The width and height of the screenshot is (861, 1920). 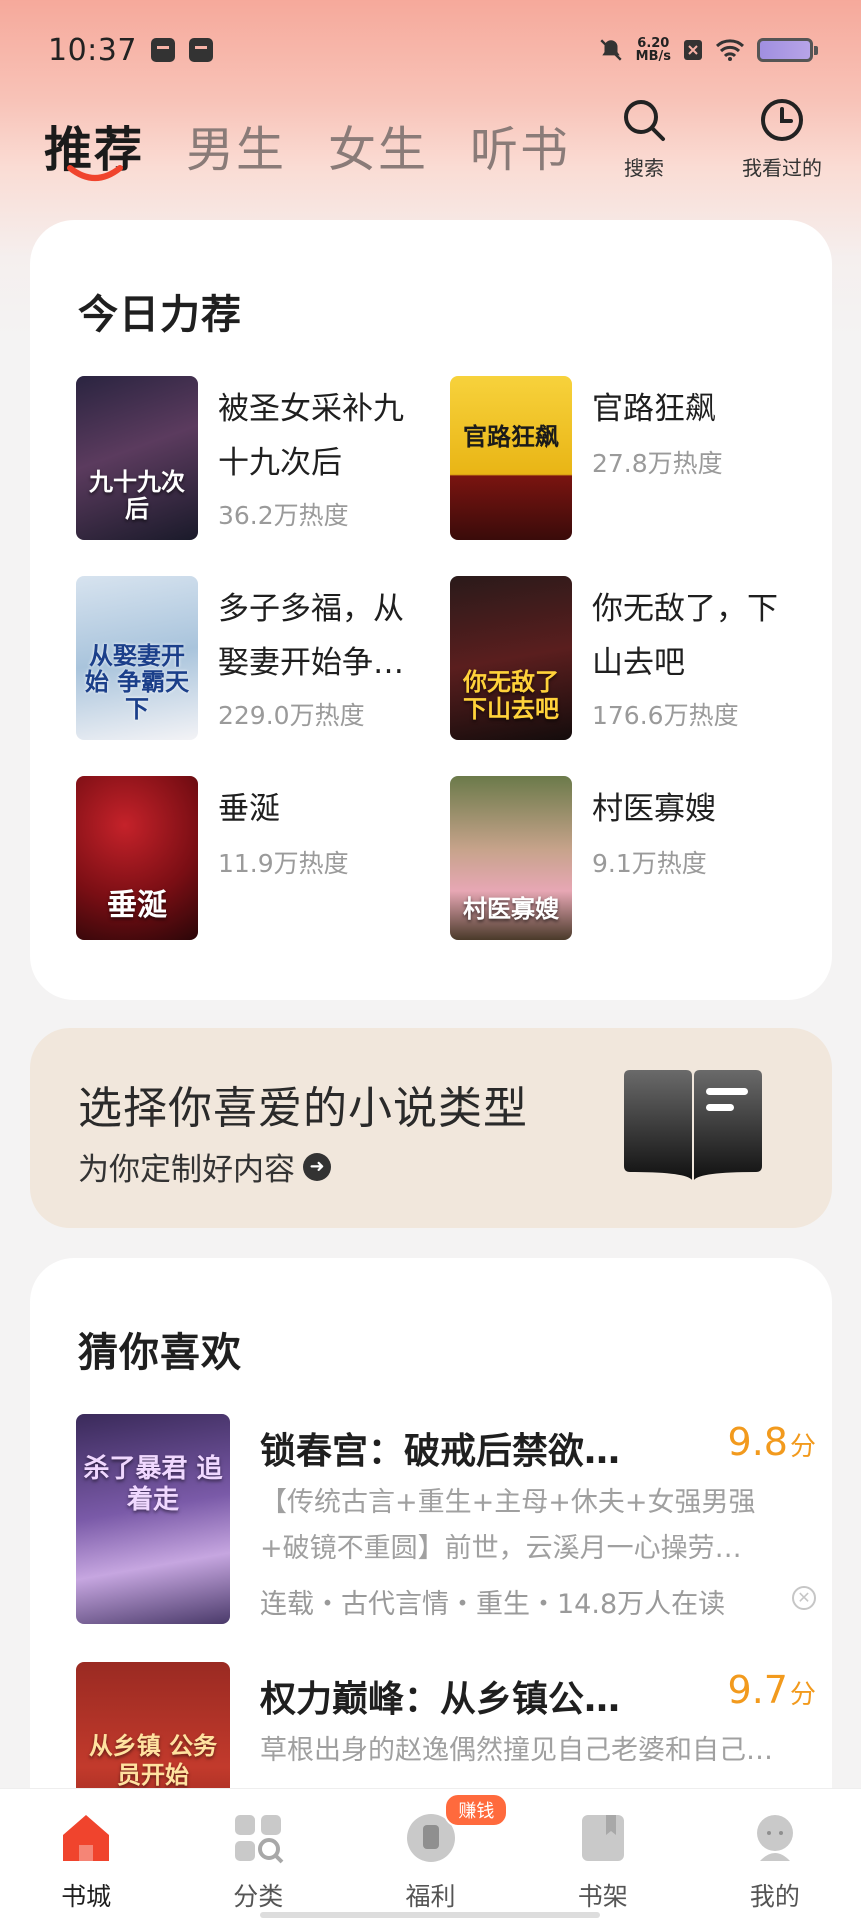 What do you see at coordinates (137, 458) in the screenshot?
I see `book-cover: 九十九次后` at bounding box center [137, 458].